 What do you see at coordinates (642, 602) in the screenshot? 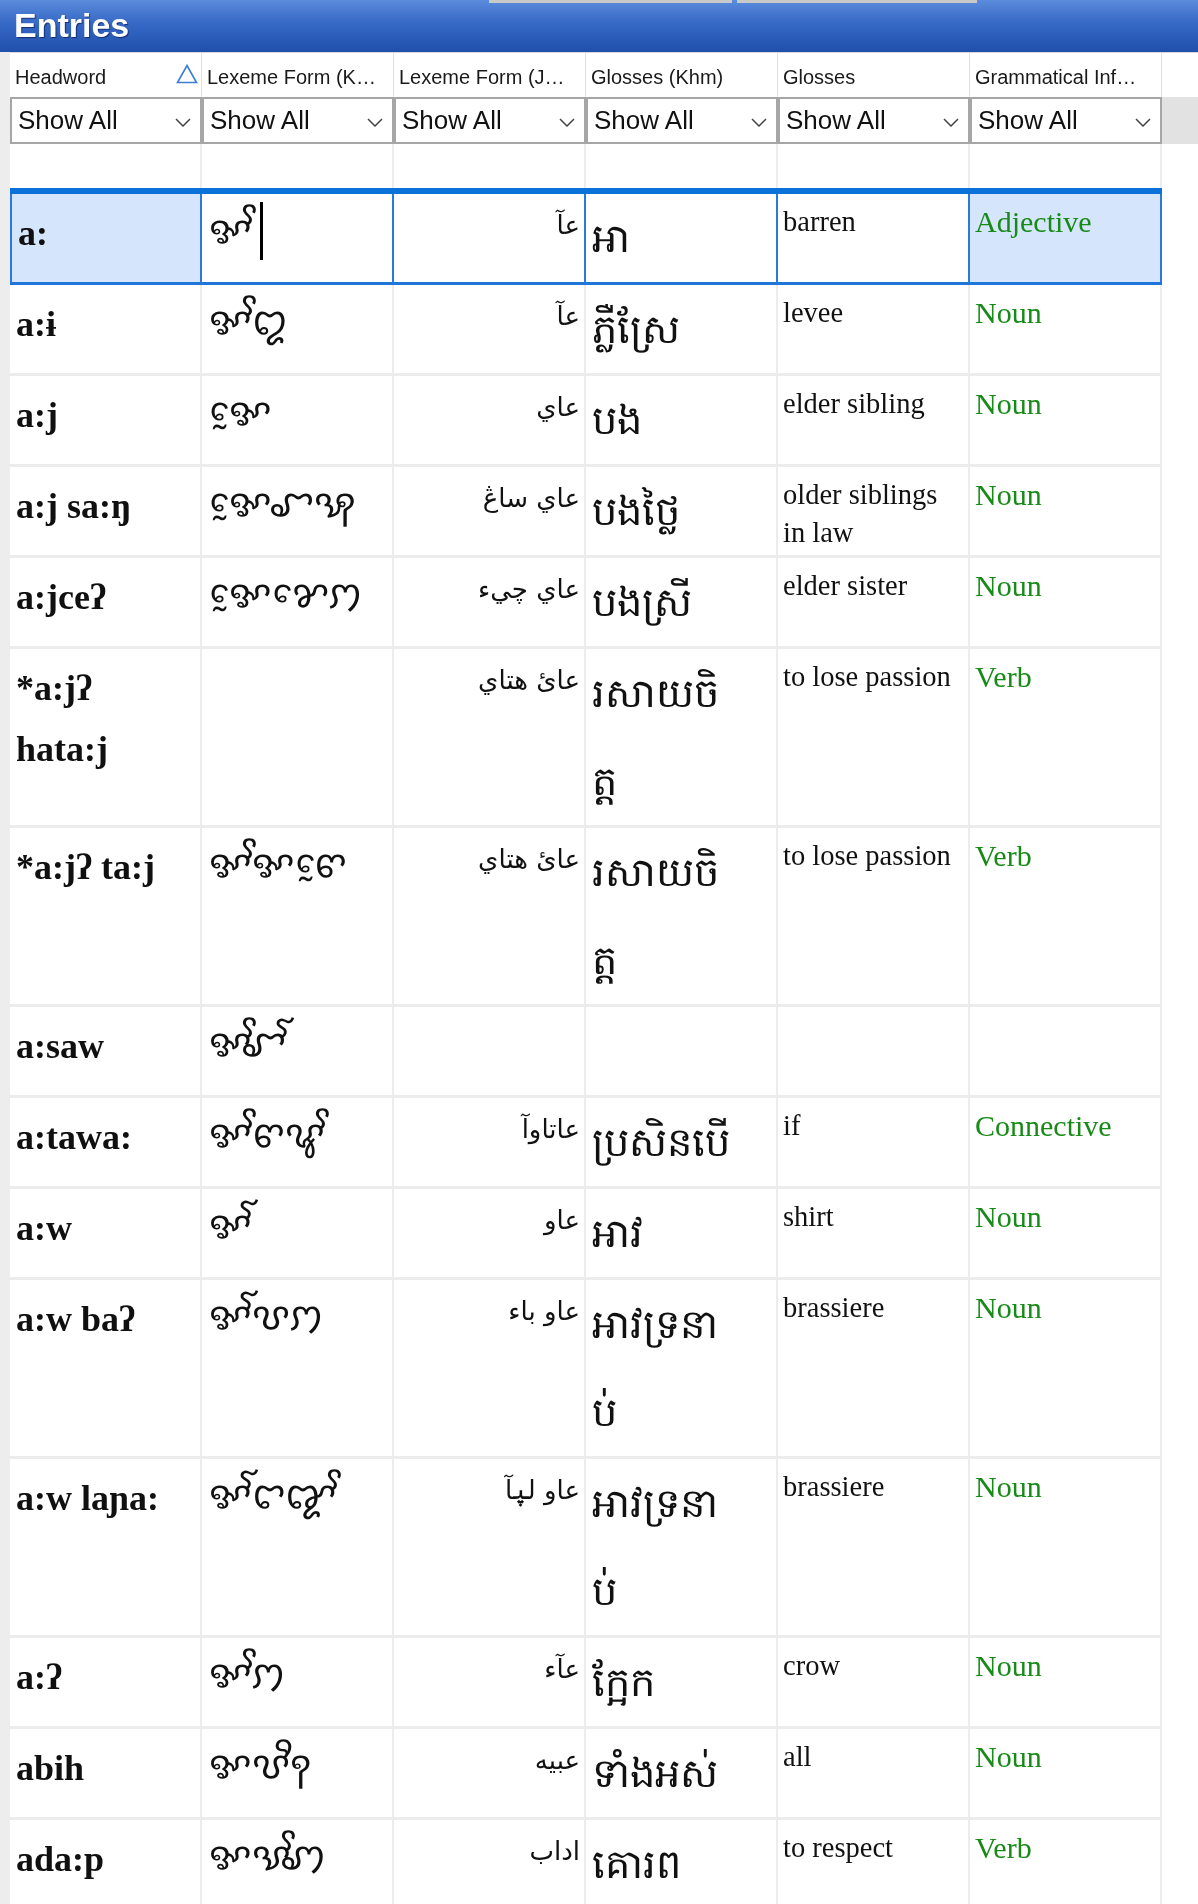
I see `khmer-gloss: បងស្រី` at bounding box center [642, 602].